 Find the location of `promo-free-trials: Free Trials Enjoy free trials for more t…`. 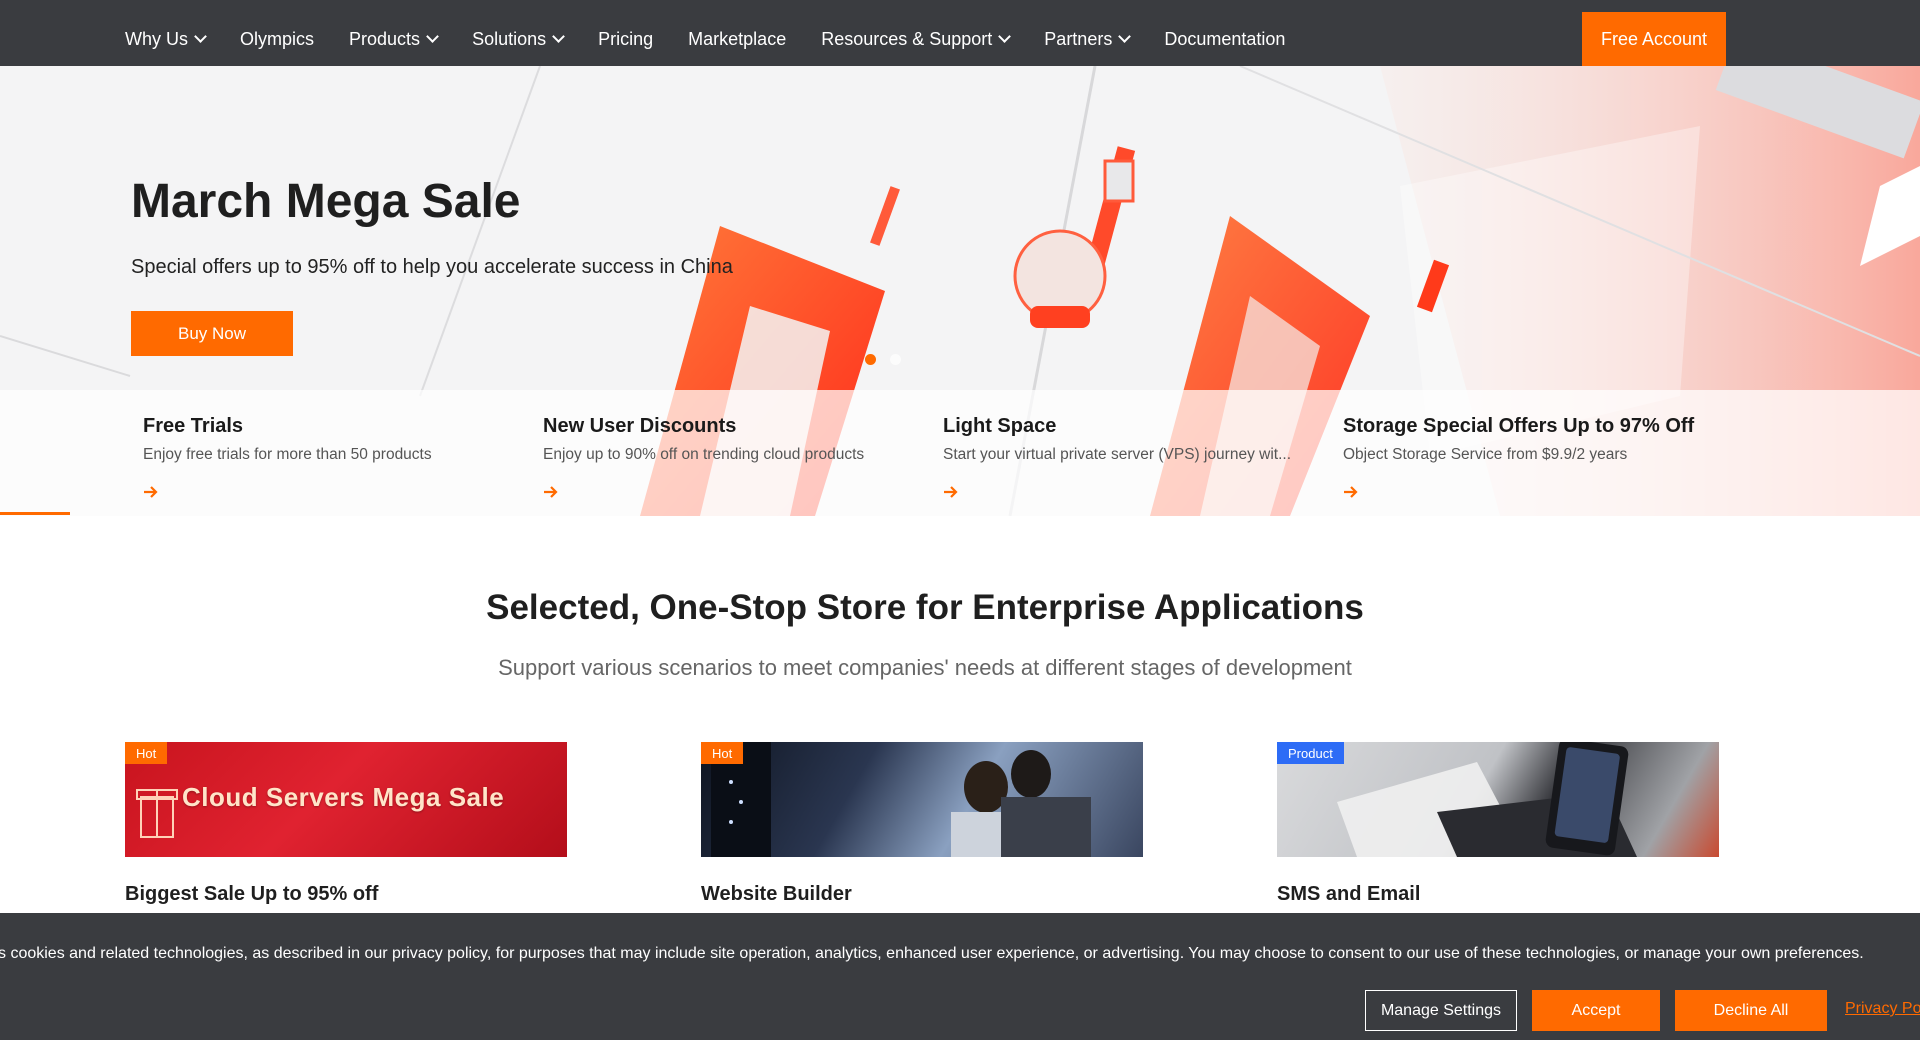

promo-free-trials: Free Trials Enjoy free trials for more t… is located at coordinates (333, 453).